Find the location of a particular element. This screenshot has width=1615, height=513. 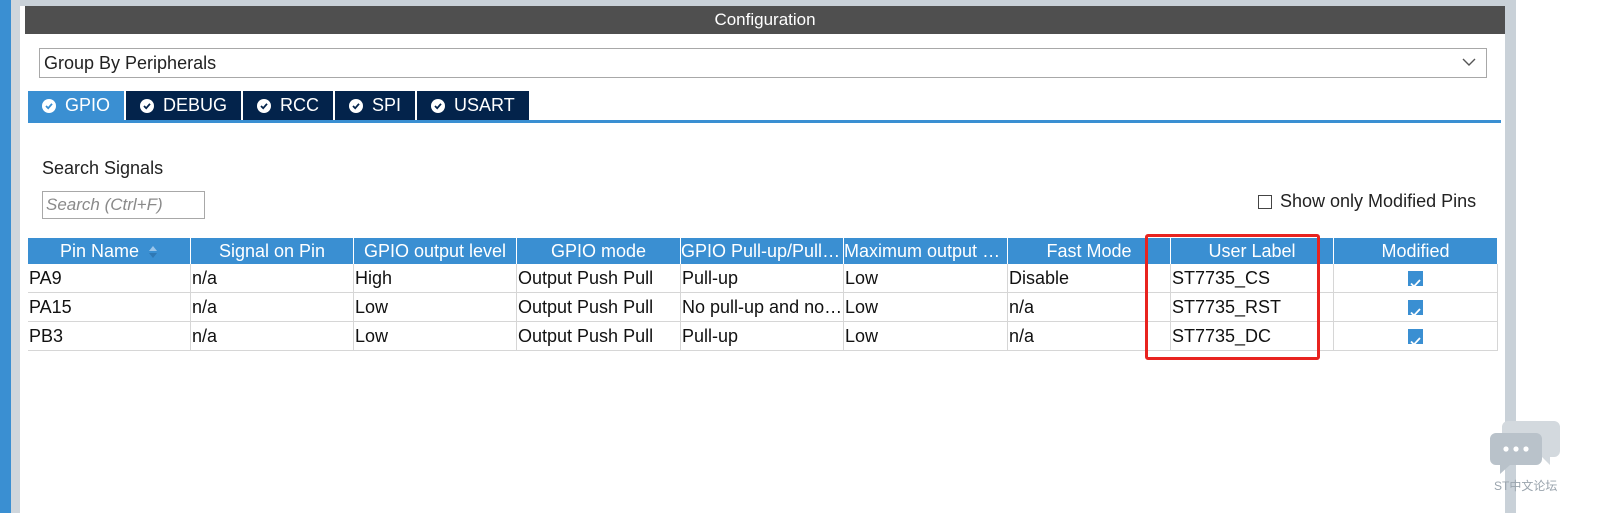

show-modified-pins-toggle: Show only Modified Pins is located at coordinates (1367, 201).